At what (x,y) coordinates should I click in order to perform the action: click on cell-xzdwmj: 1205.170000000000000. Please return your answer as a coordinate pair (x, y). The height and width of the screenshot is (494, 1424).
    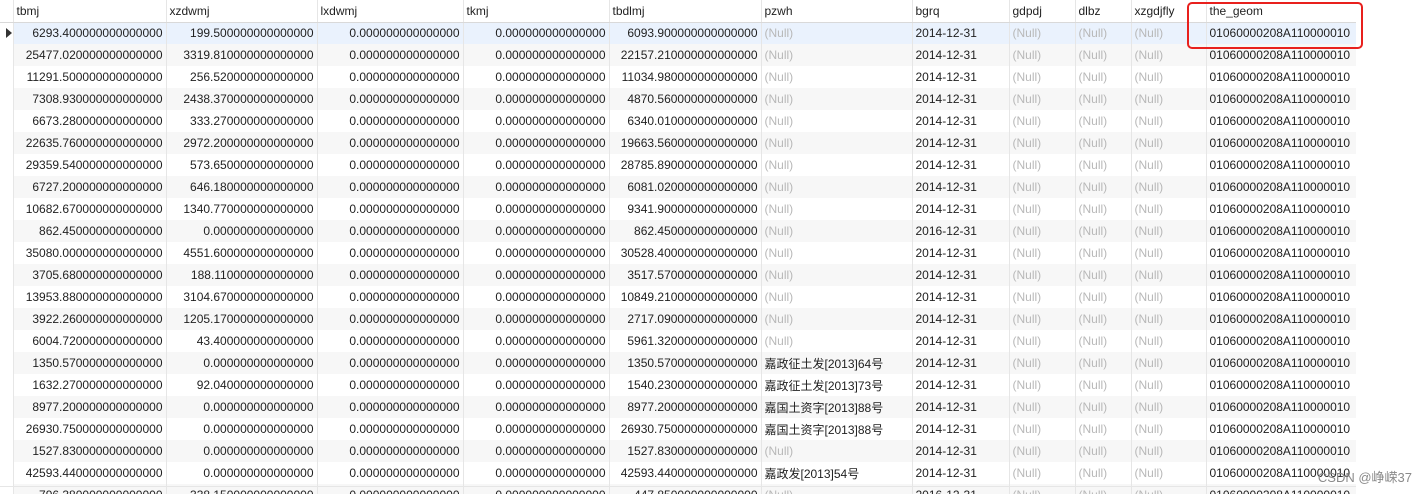
    Looking at the image, I should click on (242, 319).